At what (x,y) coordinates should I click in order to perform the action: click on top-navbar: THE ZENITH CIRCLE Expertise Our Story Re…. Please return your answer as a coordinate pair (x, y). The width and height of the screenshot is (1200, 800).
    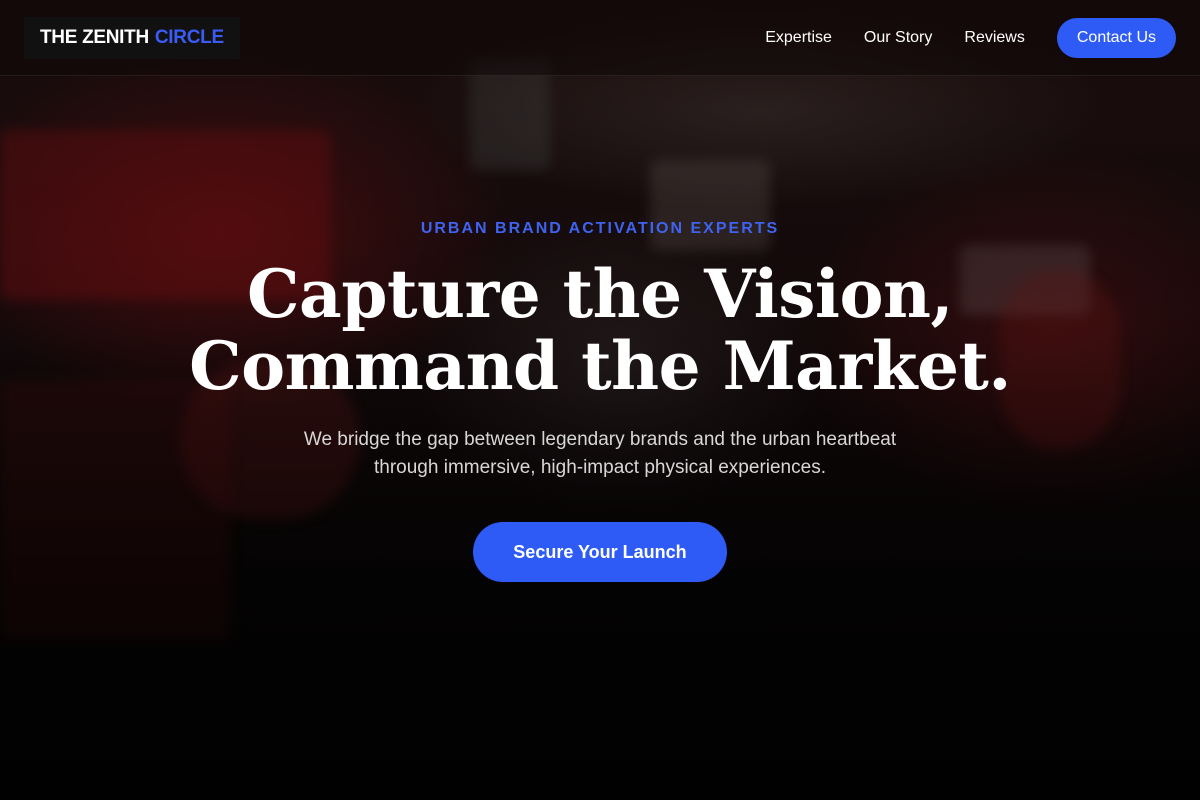
    Looking at the image, I should click on (600, 38).